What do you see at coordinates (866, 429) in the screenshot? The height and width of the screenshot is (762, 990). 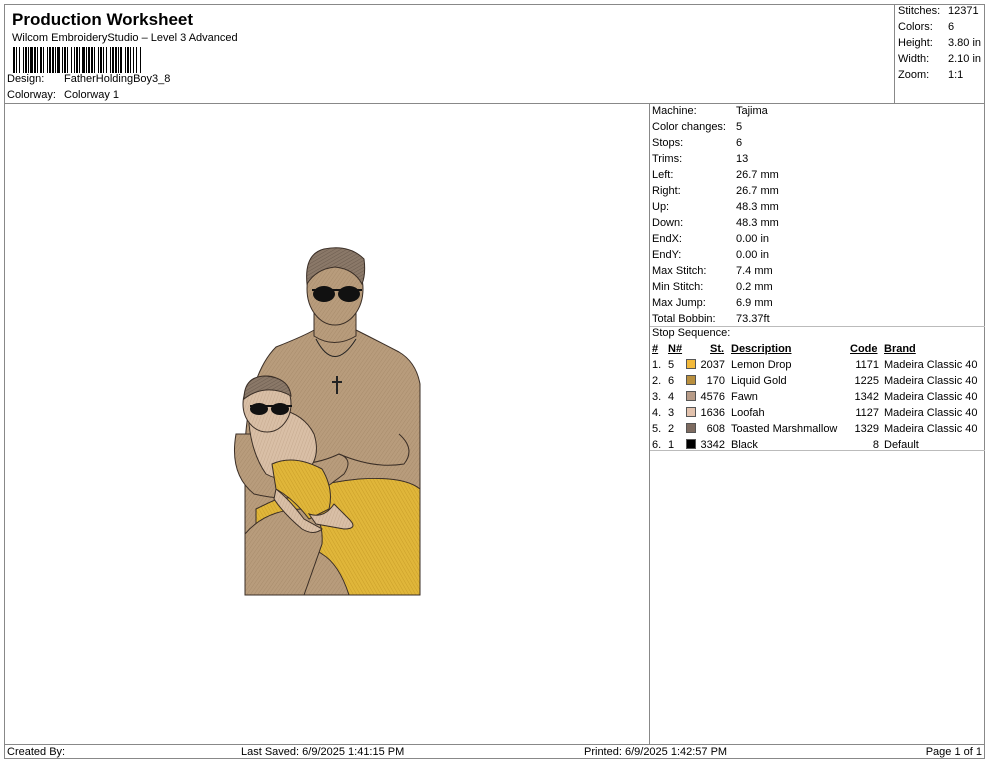 I see `thread-code: 1329` at bounding box center [866, 429].